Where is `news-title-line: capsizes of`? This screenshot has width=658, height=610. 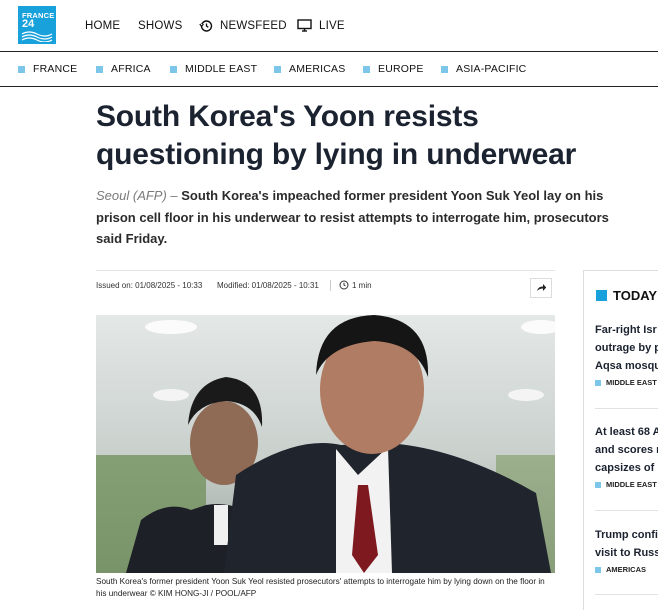 news-title-line: capsizes of is located at coordinates (625, 468).